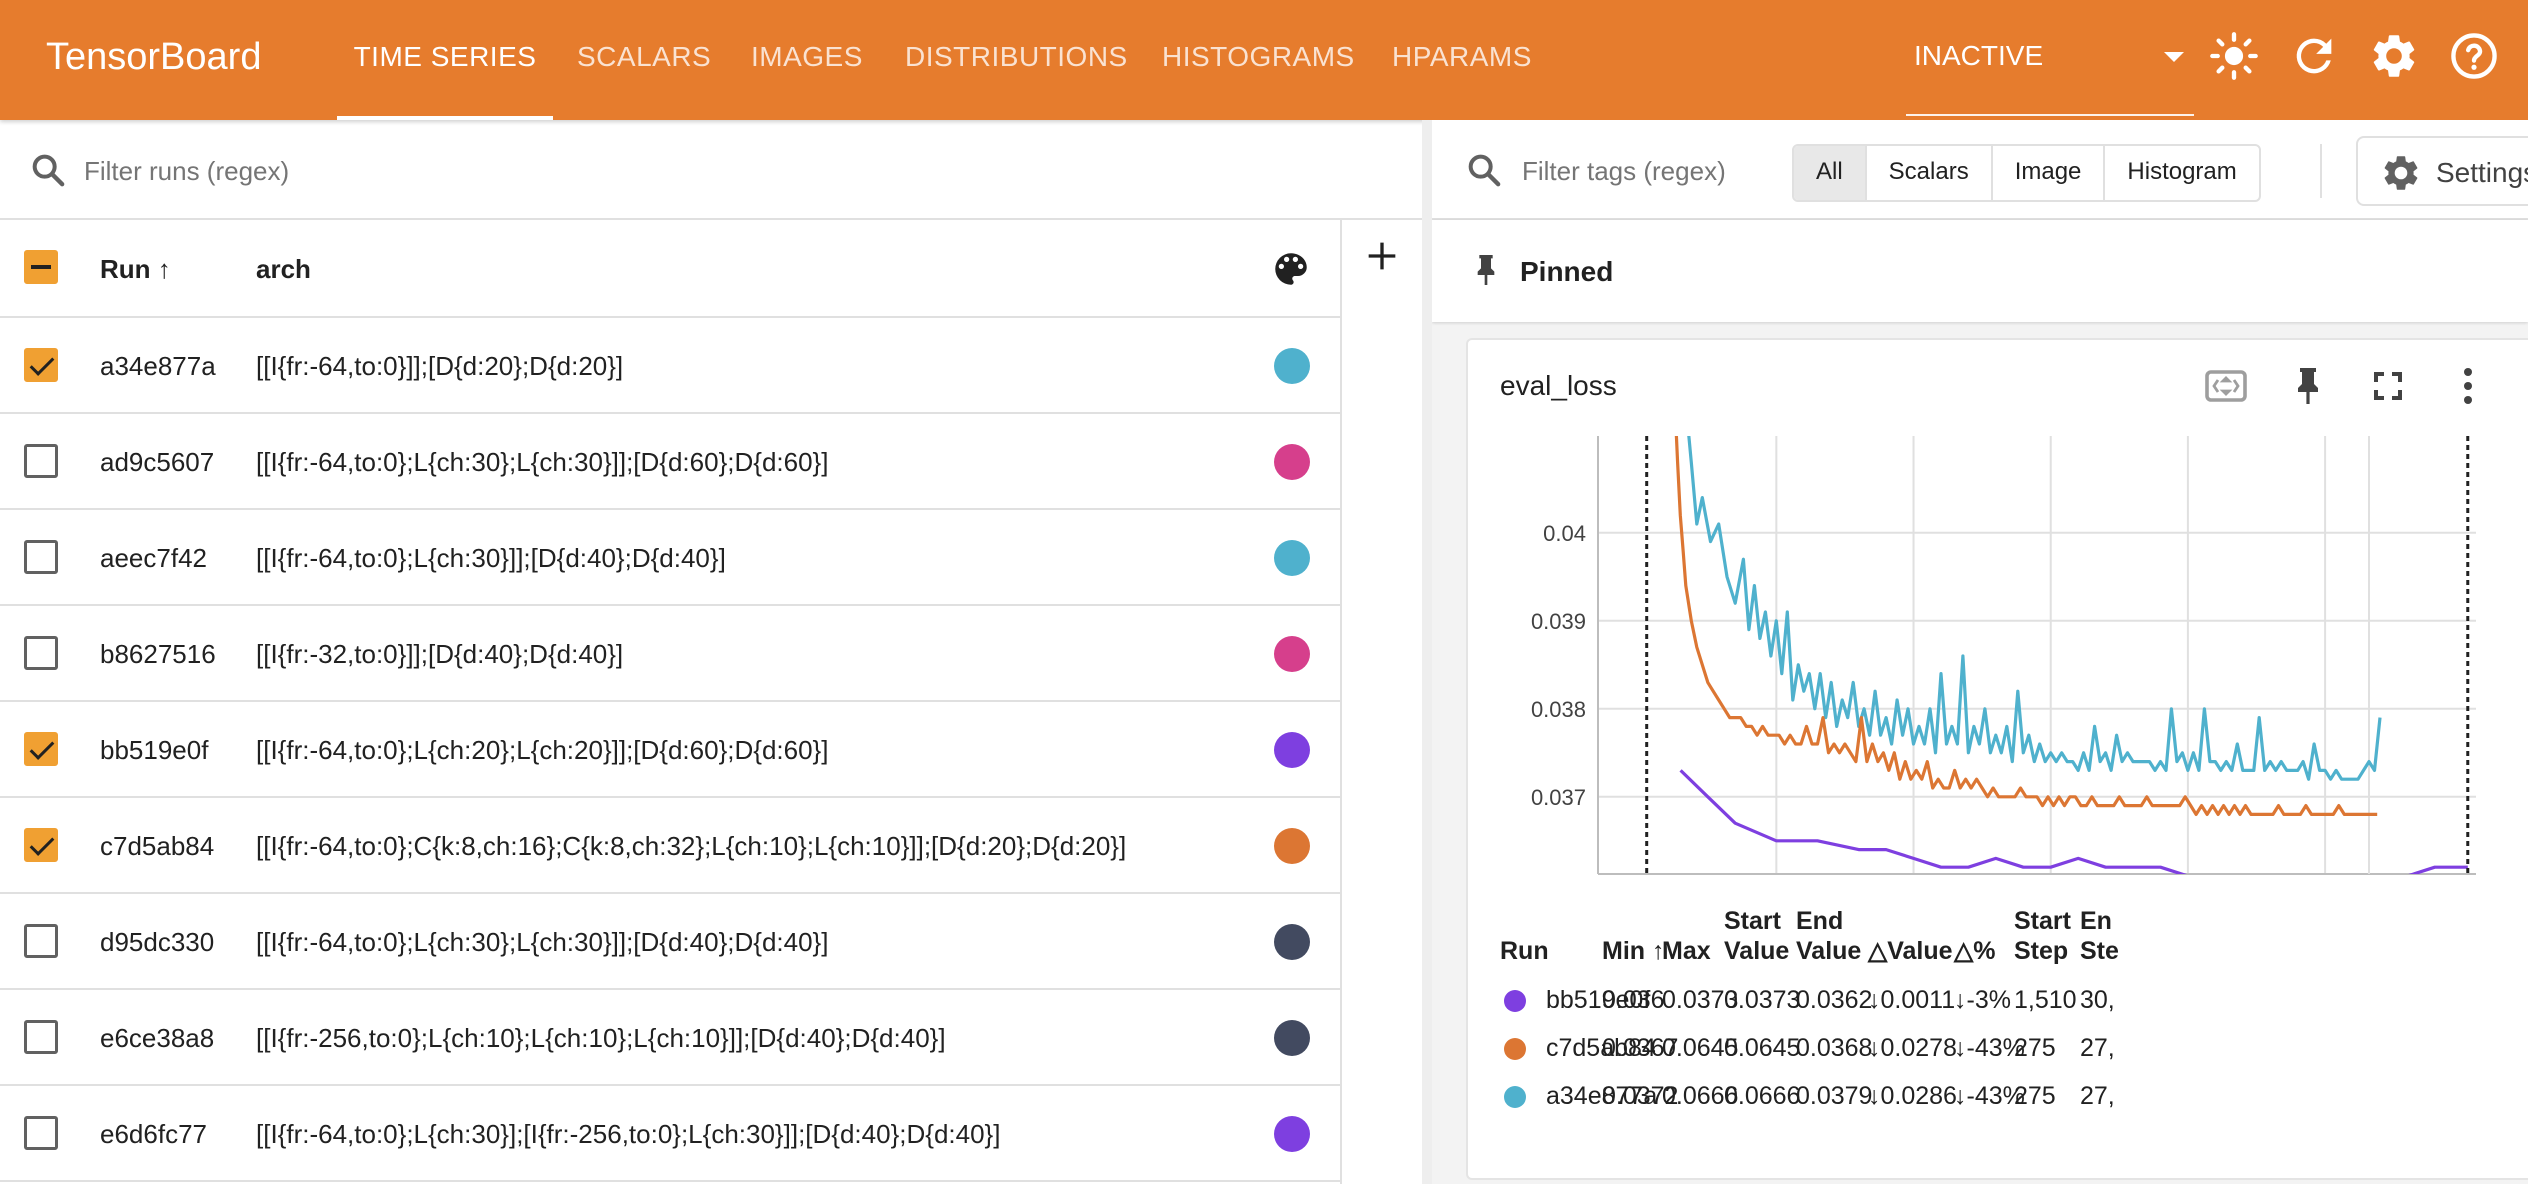  I want to click on search-icon, so click(48, 170).